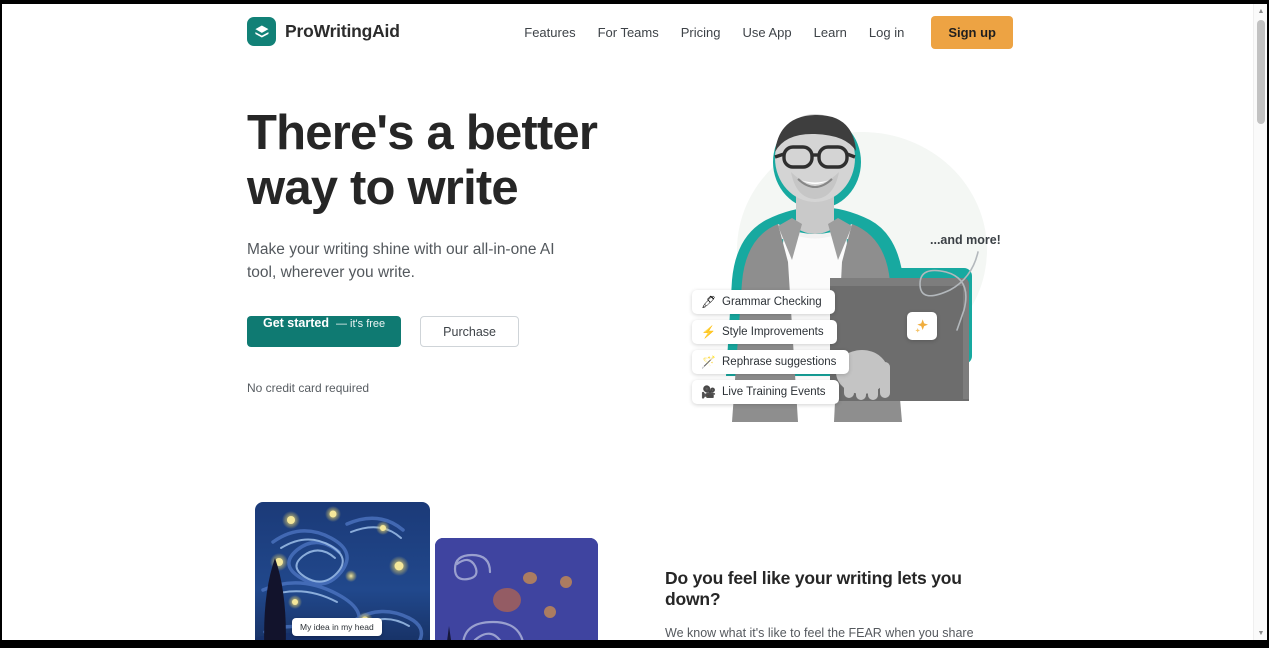 The width and height of the screenshot is (1269, 648). What do you see at coordinates (324, 332) in the screenshot?
I see `get-started-button: Get started — it's free` at bounding box center [324, 332].